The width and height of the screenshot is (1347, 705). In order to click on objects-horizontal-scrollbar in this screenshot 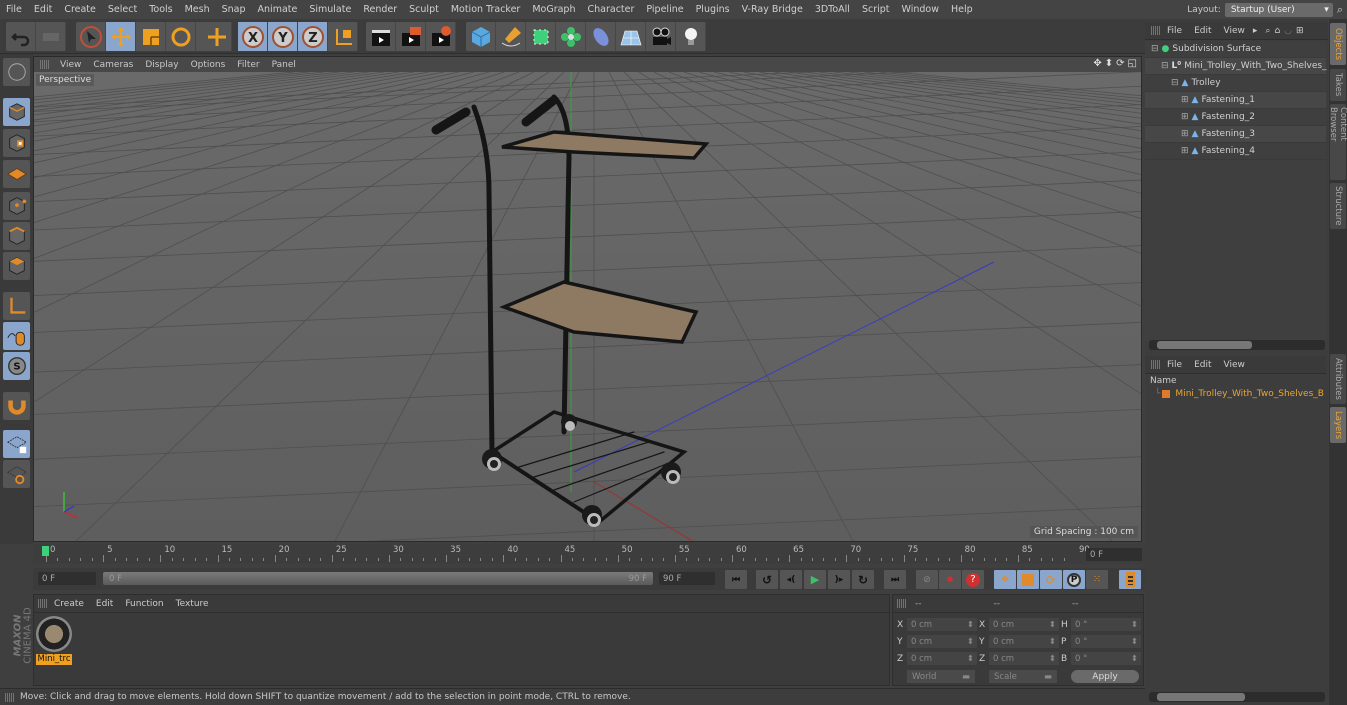, I will do `click(1237, 345)`.